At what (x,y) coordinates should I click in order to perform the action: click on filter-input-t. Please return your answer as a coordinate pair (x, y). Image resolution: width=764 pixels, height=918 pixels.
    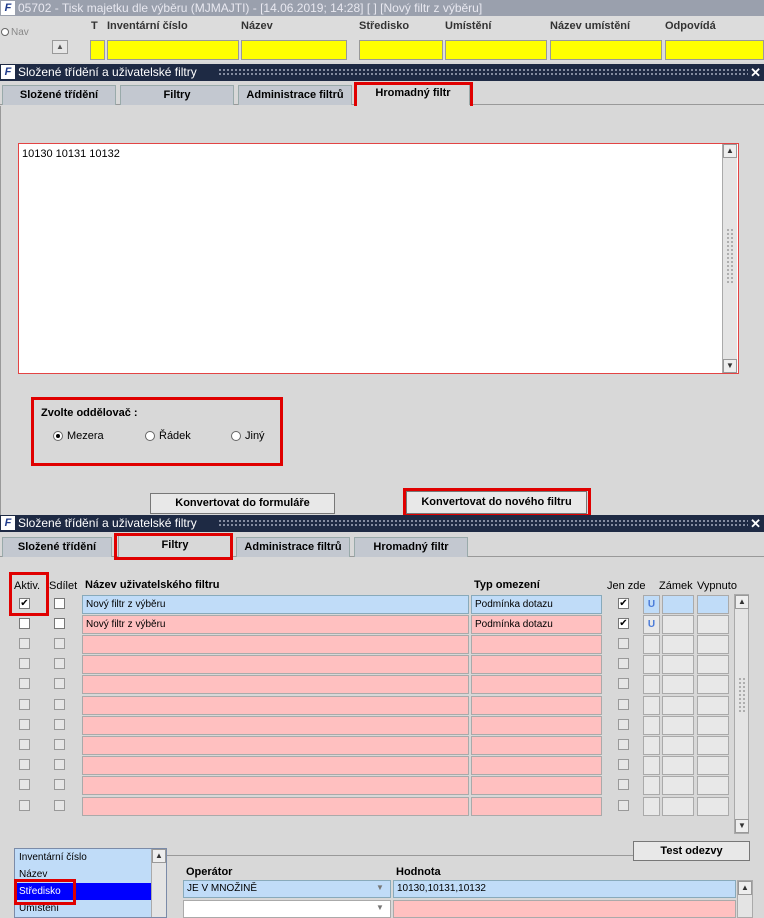
    Looking at the image, I should click on (97, 50).